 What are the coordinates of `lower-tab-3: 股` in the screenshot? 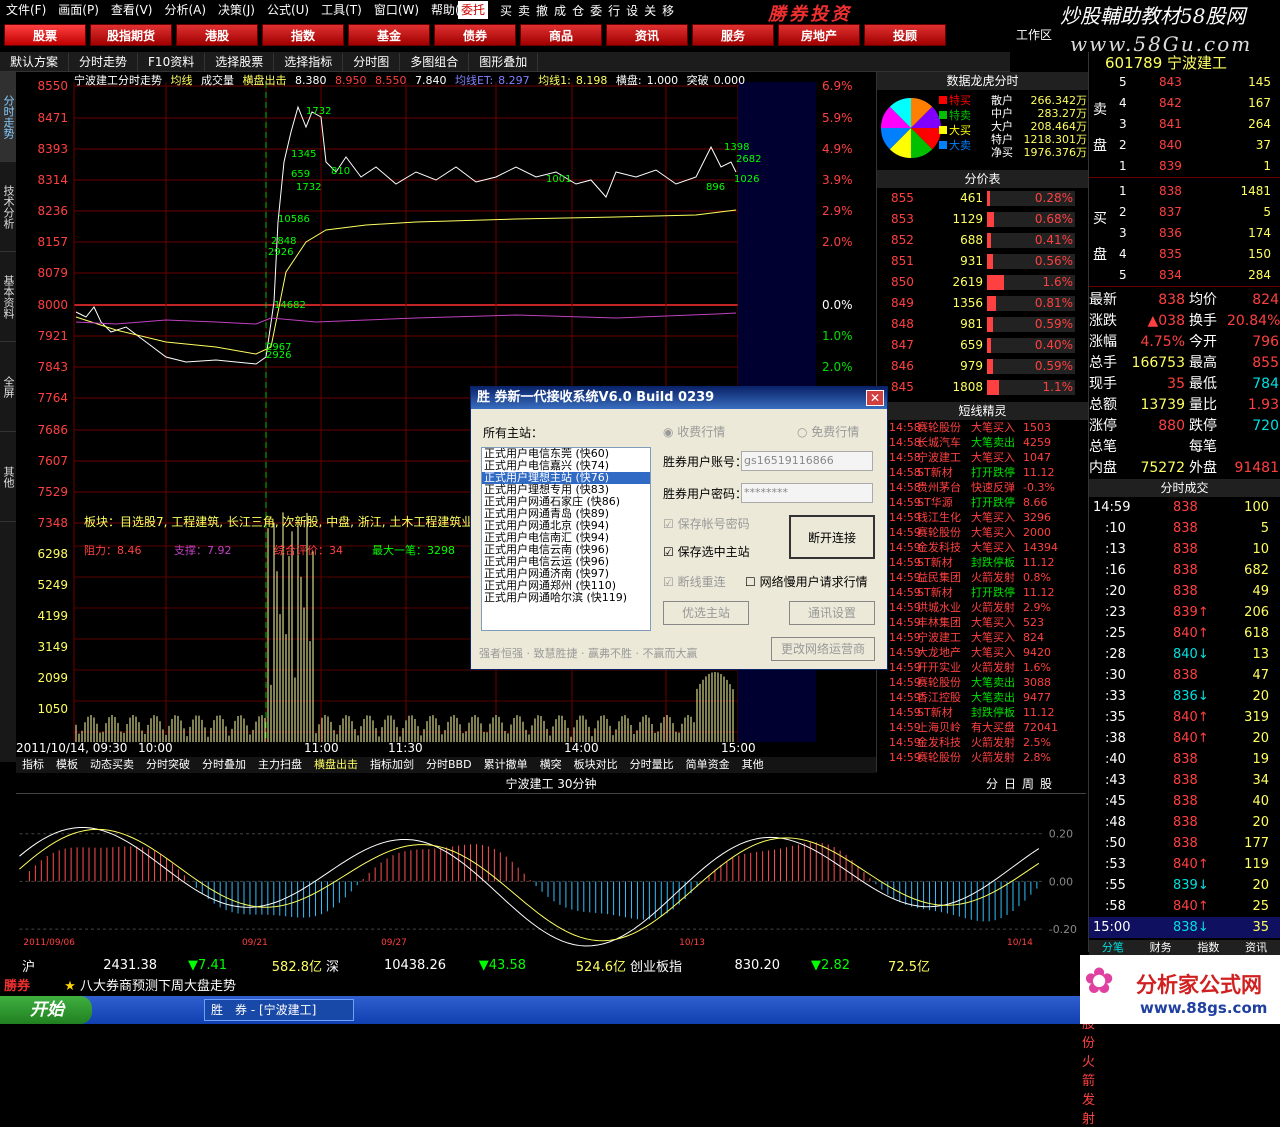 It's located at (1046, 783).